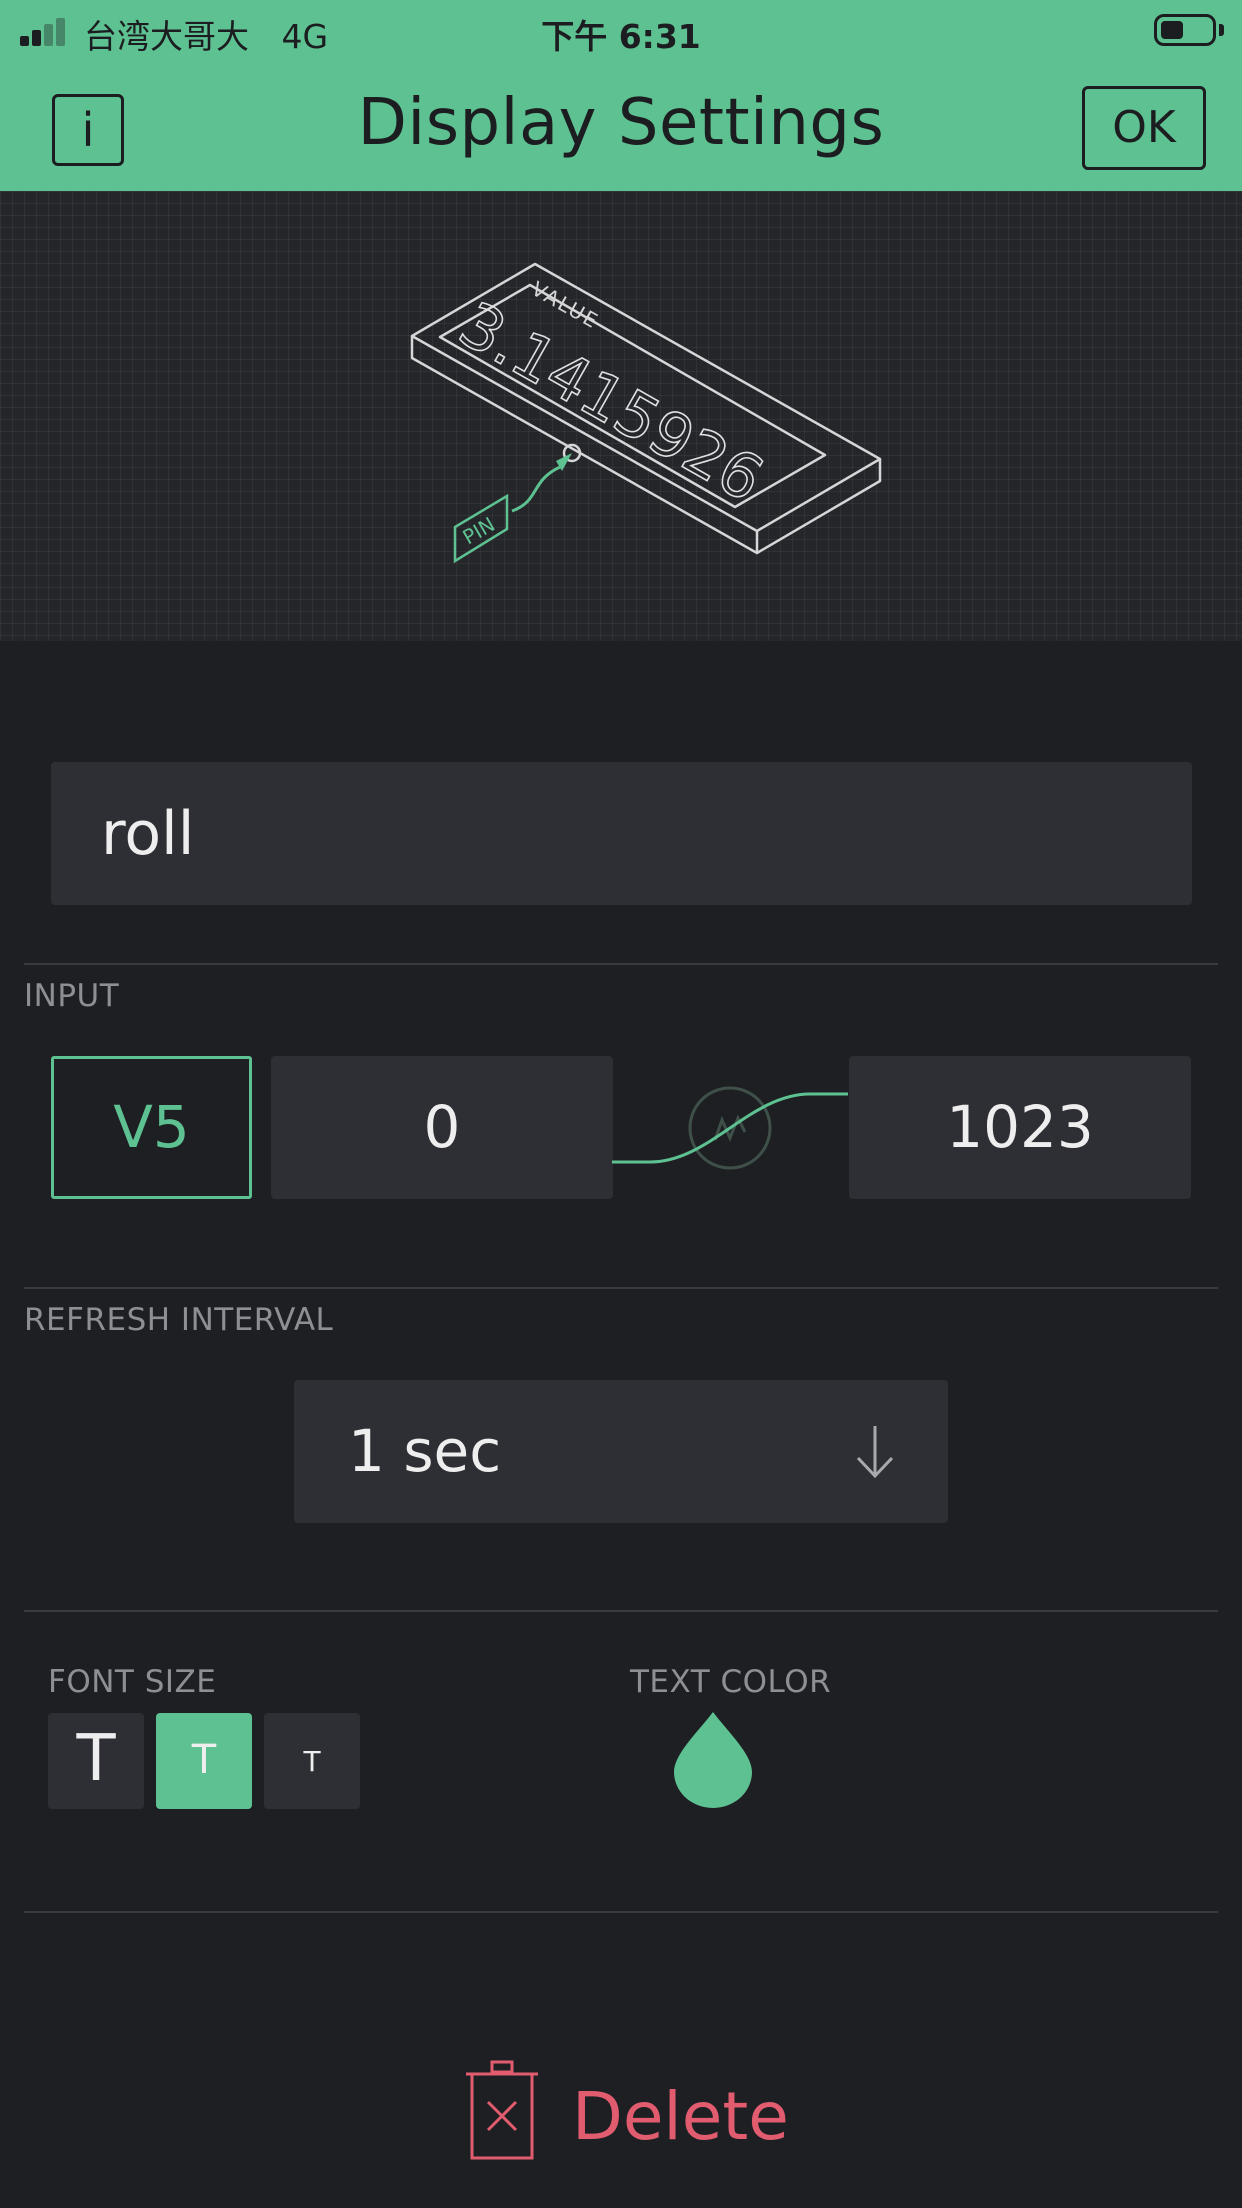  Describe the element at coordinates (1144, 128) in the screenshot. I see `ok-button: OK` at that location.